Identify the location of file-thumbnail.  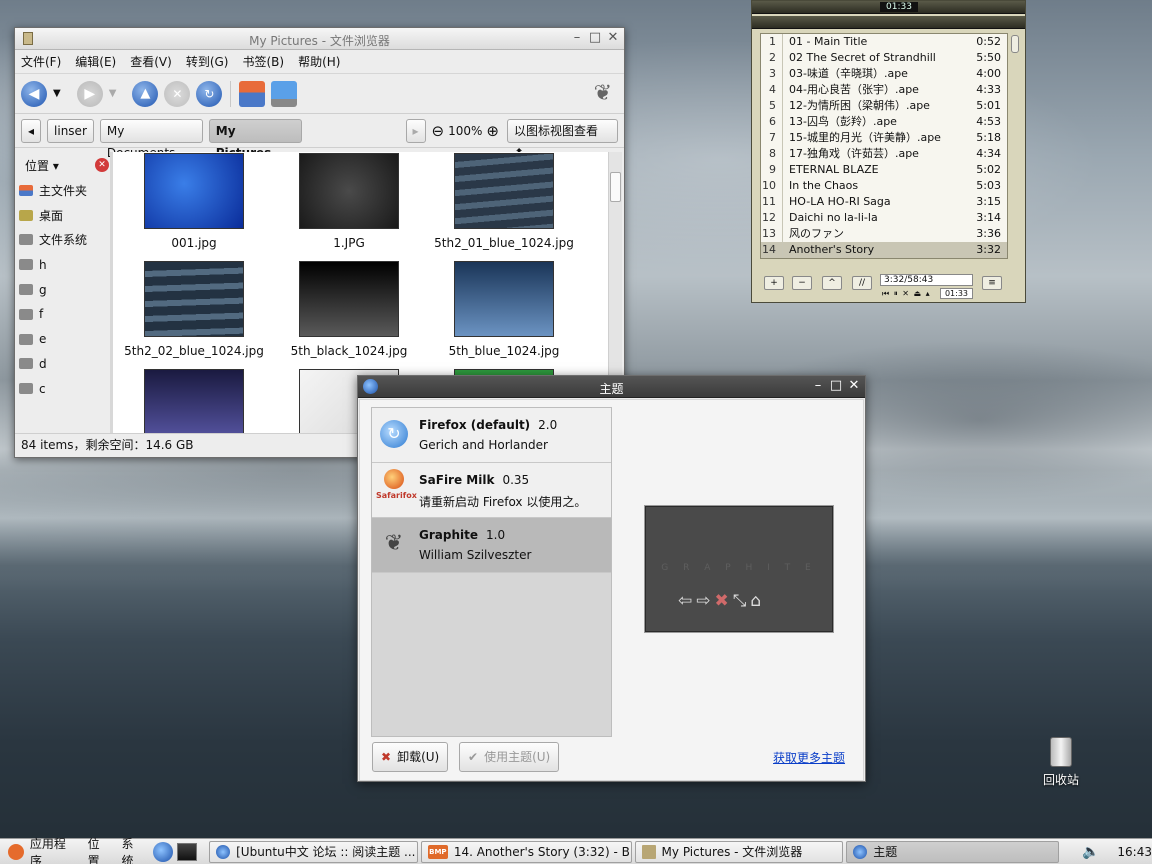
(194, 401).